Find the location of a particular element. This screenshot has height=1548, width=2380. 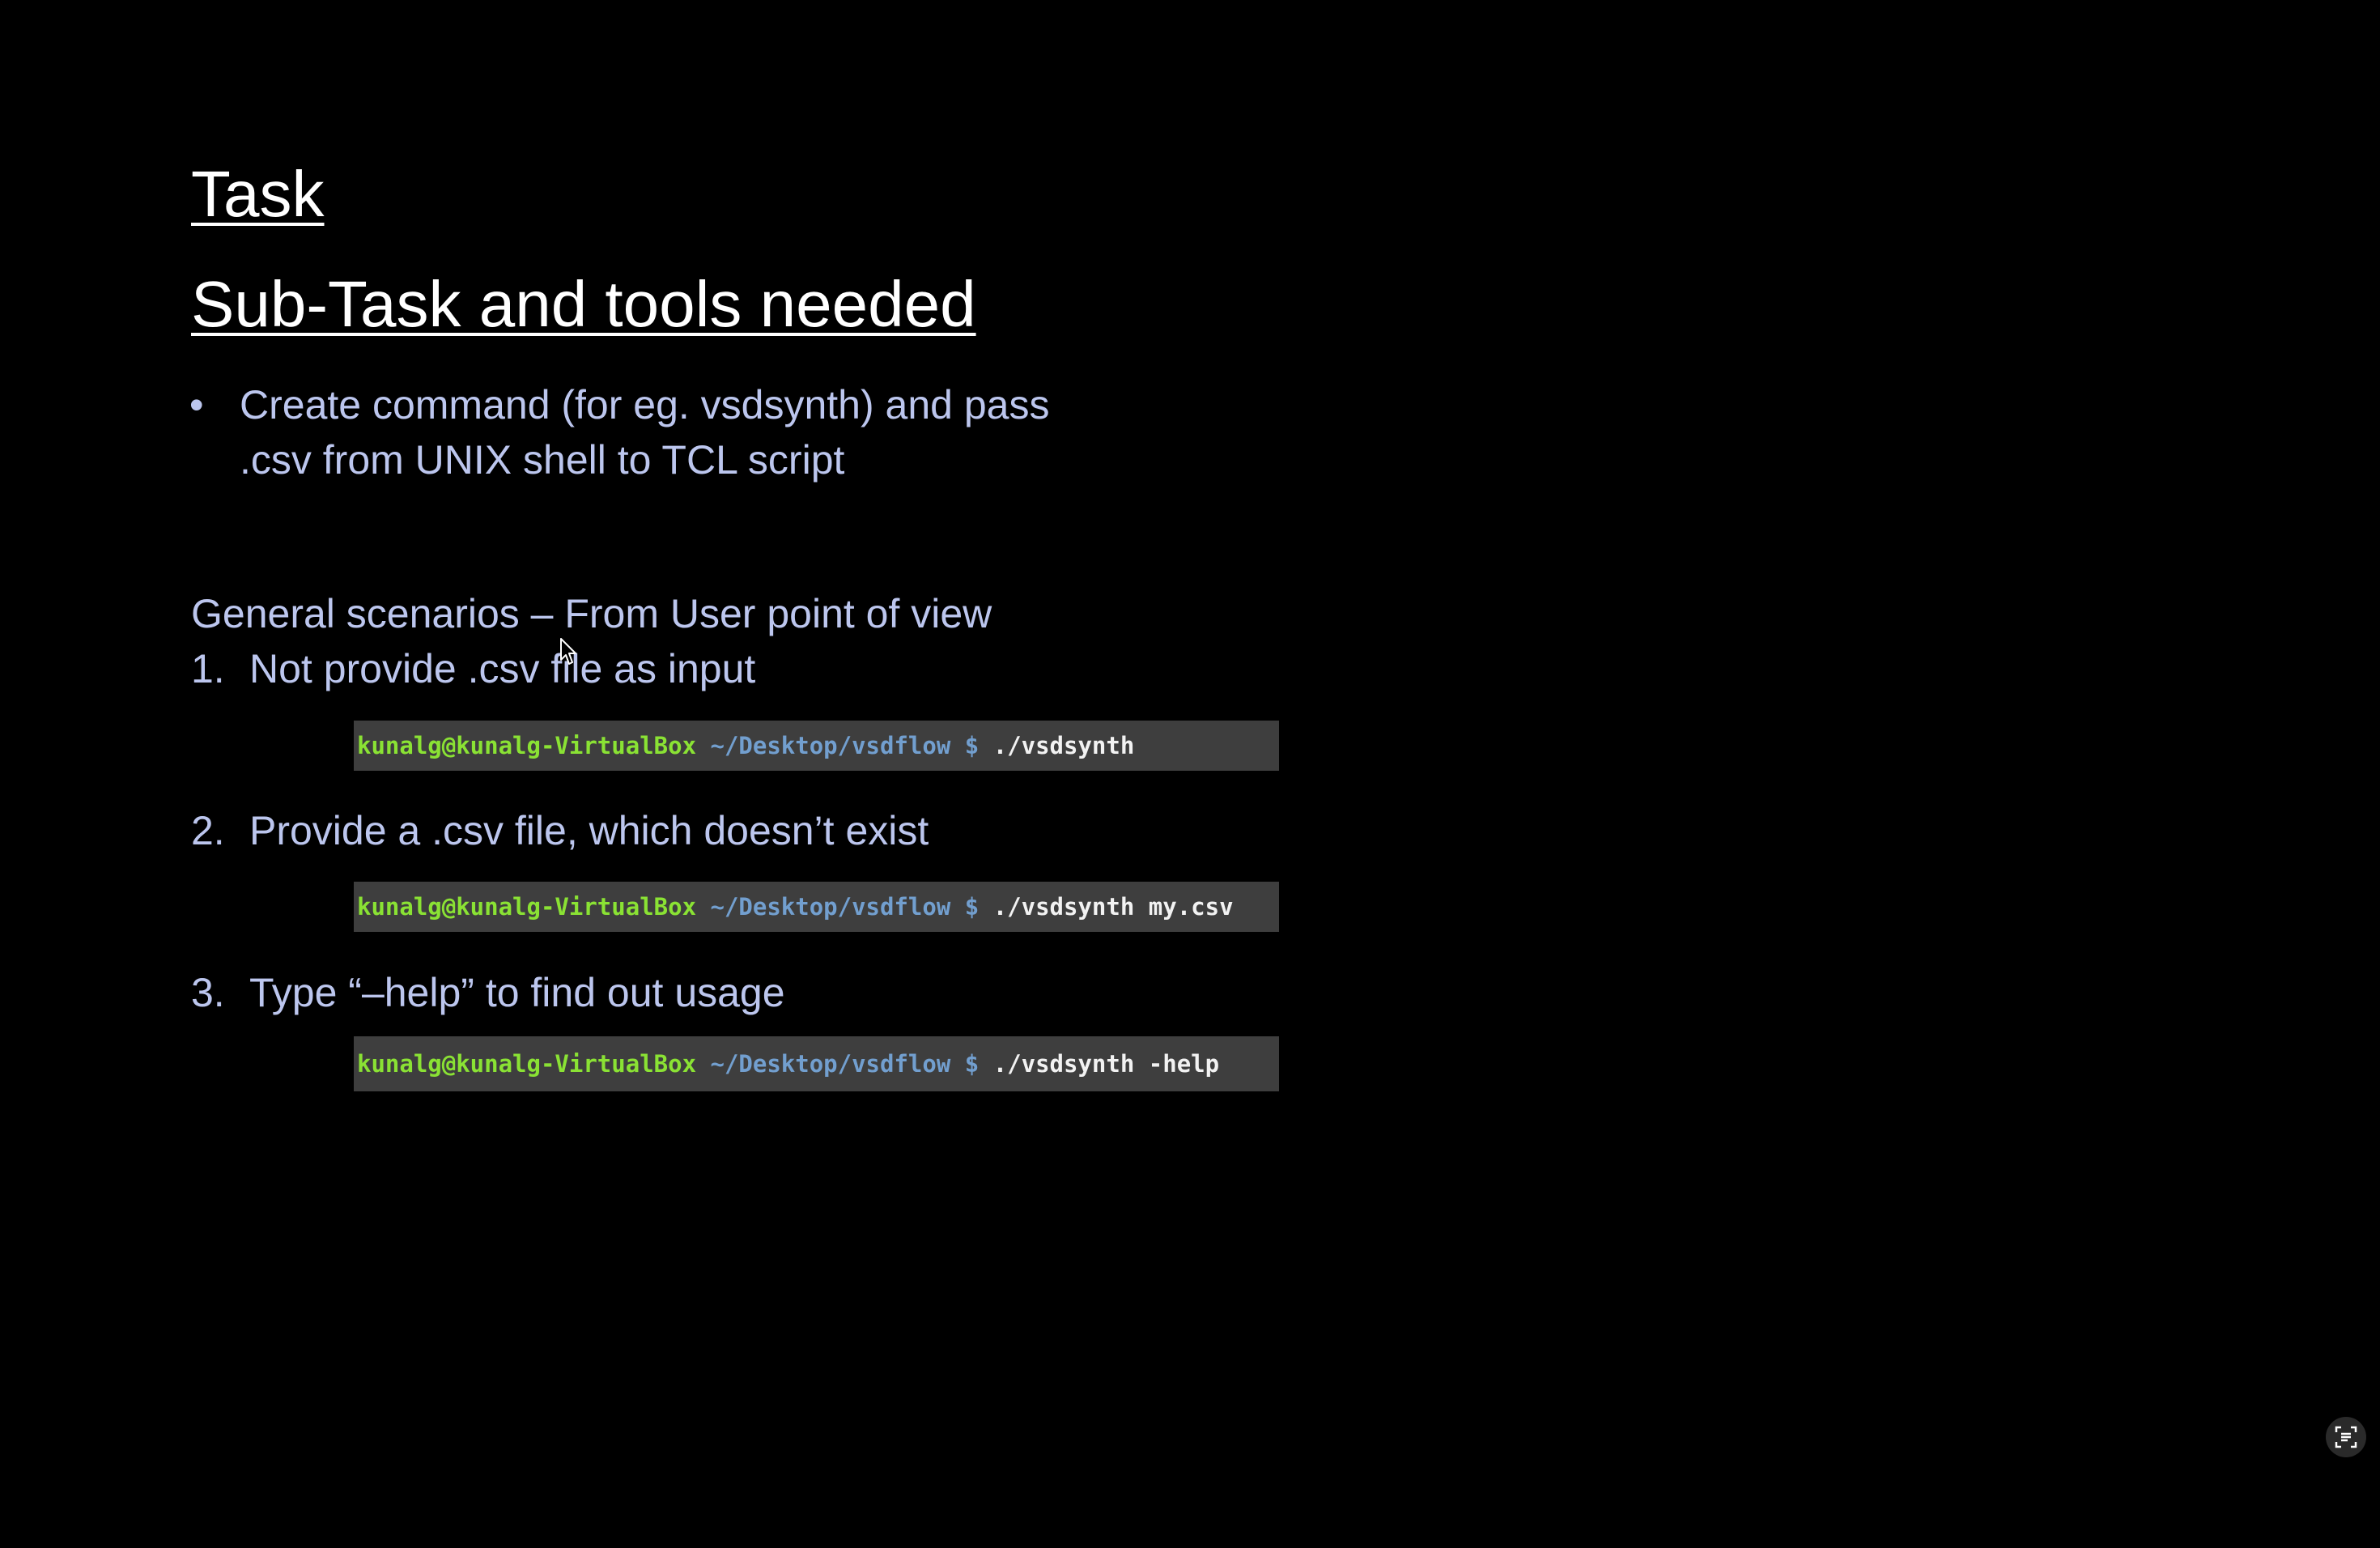

slide-subtitle: Sub-Task and tools needed is located at coordinates (584, 304).